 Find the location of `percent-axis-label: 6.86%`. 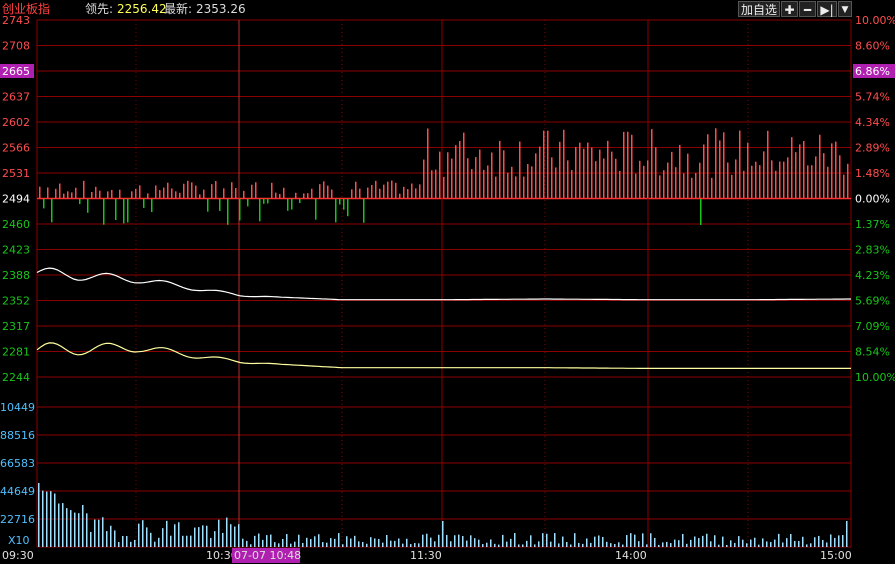

percent-axis-label: 6.86% is located at coordinates (872, 71).